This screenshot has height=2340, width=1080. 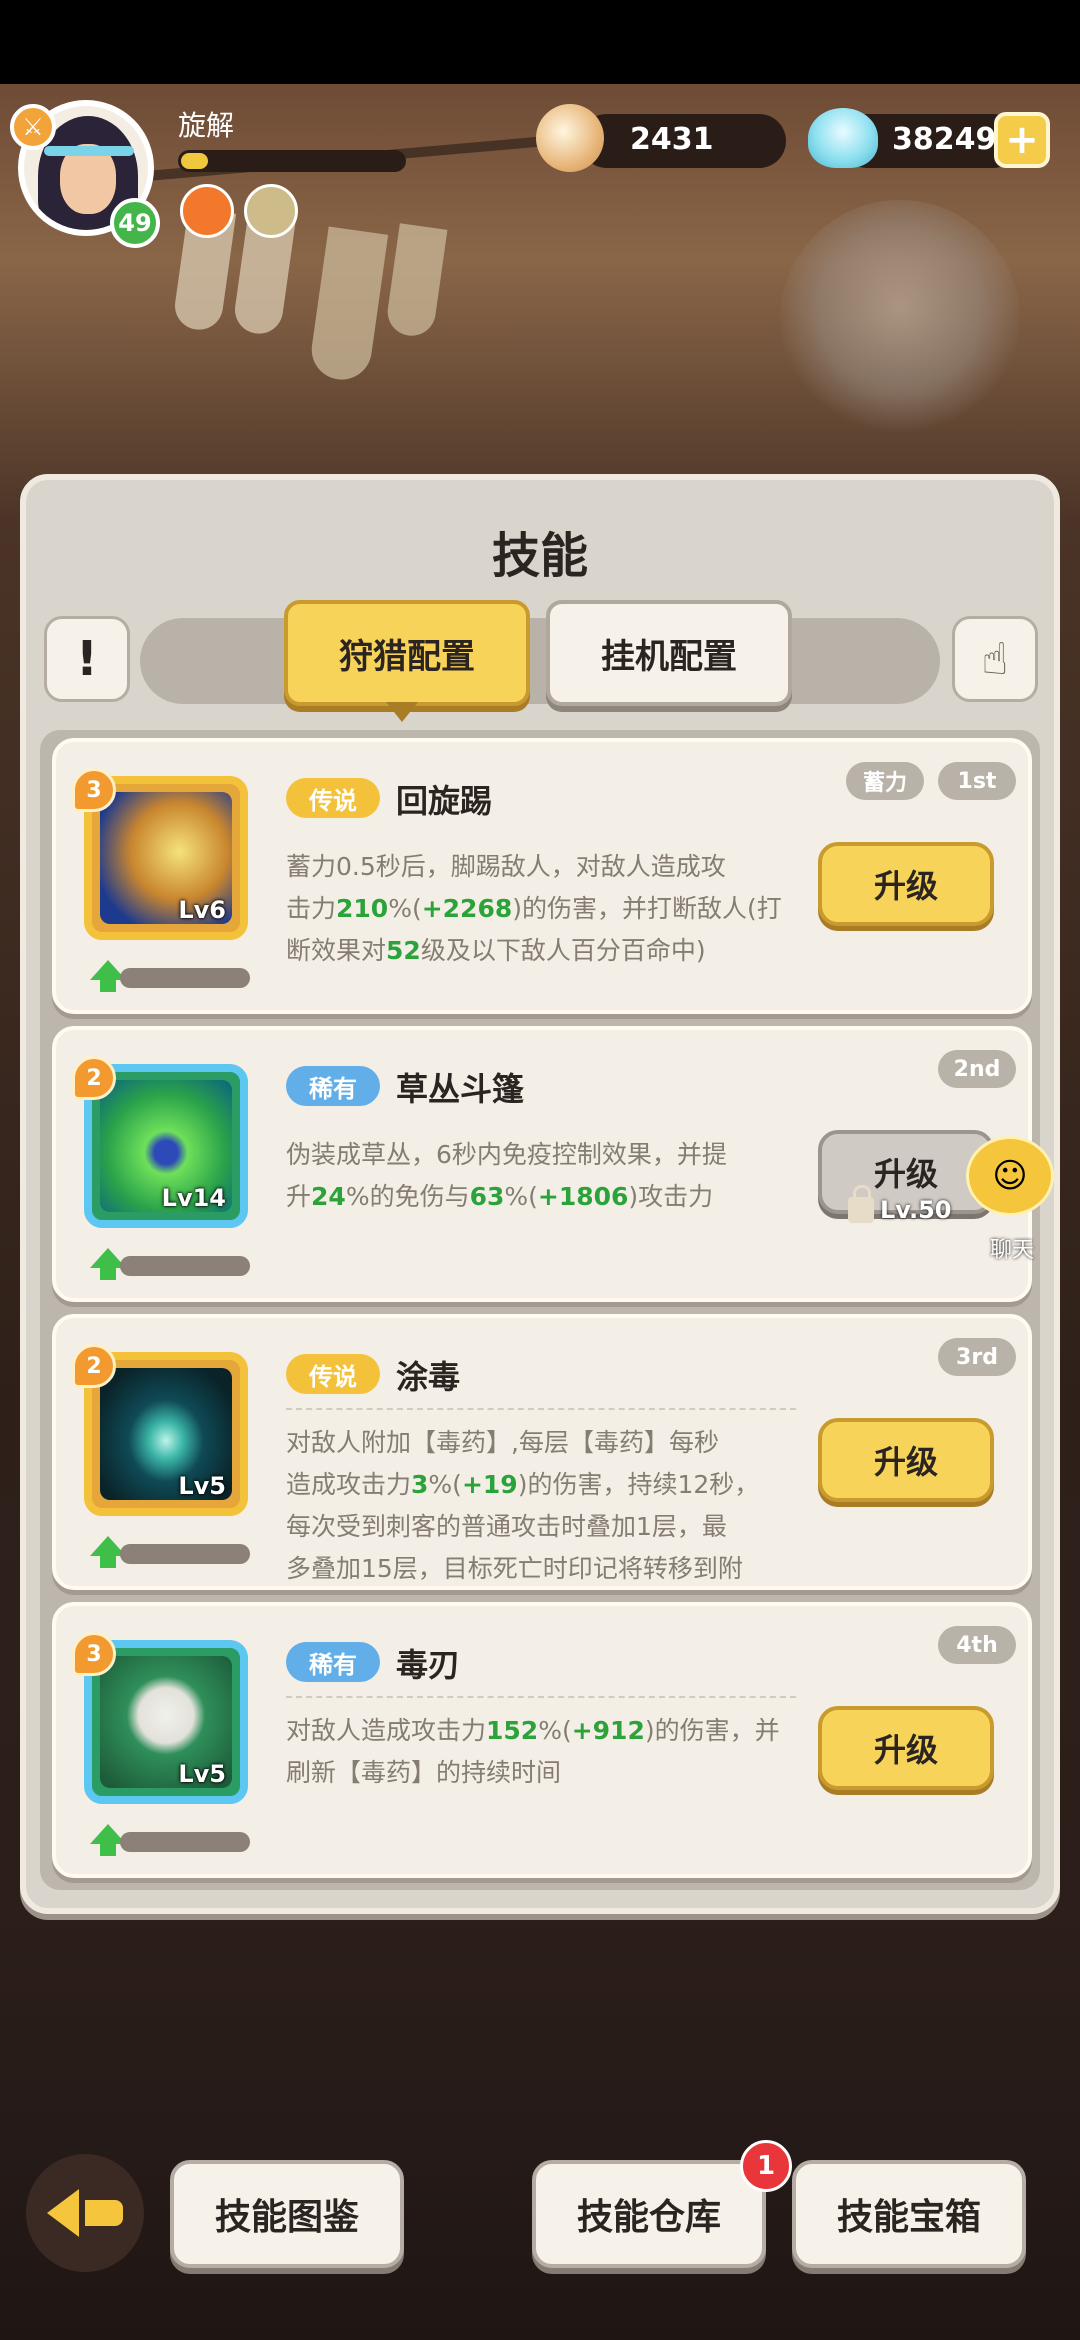 What do you see at coordinates (506, 1154) in the screenshot?
I see `desc-text: 伪装成草丛，6秒内免疫控制效果，并提` at bounding box center [506, 1154].